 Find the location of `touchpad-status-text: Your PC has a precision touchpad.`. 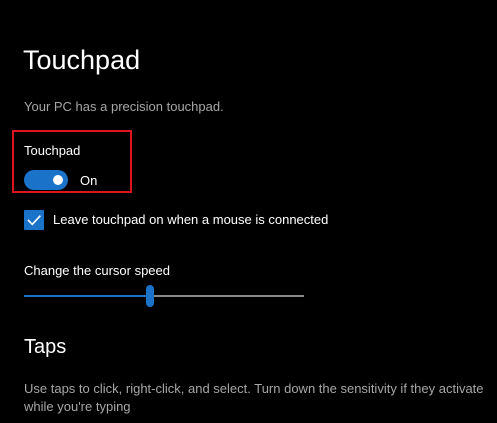

touchpad-status-text: Your PC has a precision touchpad. is located at coordinates (124, 106).